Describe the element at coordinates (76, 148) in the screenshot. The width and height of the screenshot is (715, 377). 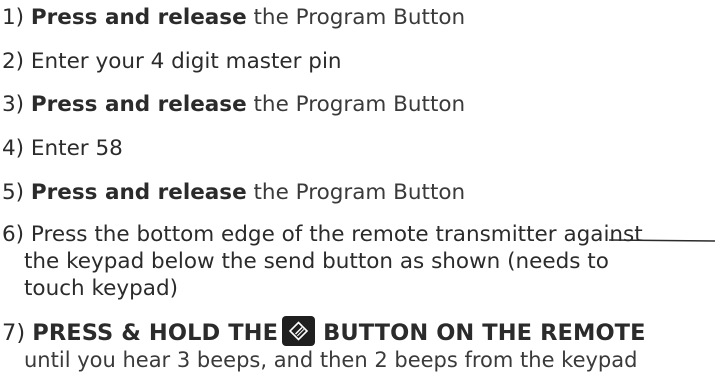
I see `step-4-text: Enter 58` at that location.